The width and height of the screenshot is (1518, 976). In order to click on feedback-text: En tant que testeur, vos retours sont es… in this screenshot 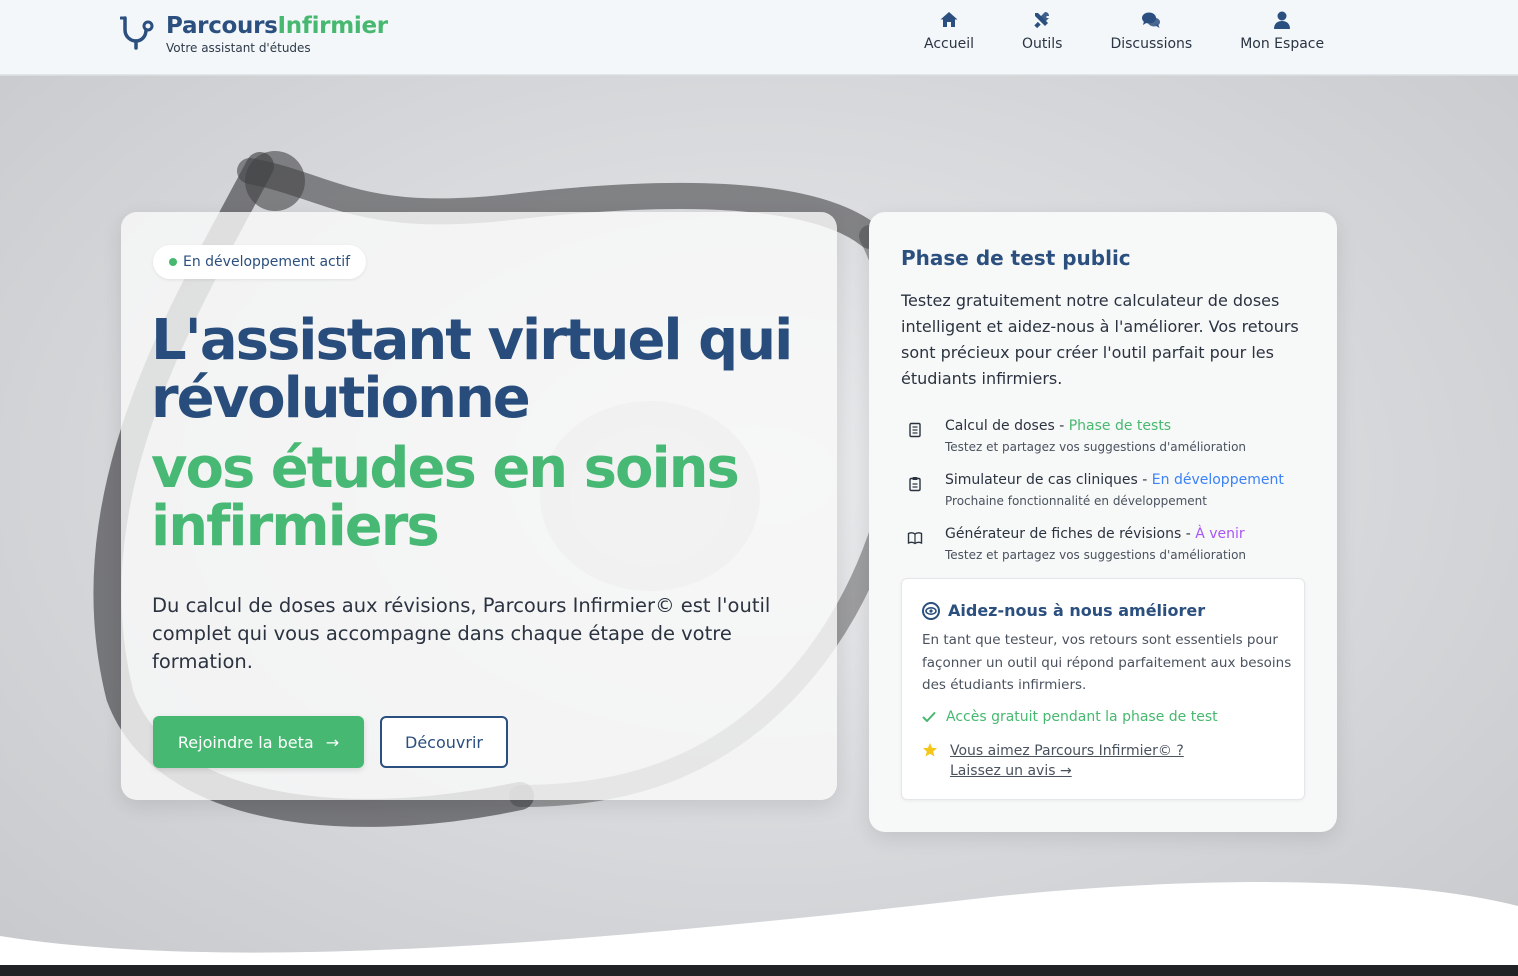, I will do `click(1107, 662)`.